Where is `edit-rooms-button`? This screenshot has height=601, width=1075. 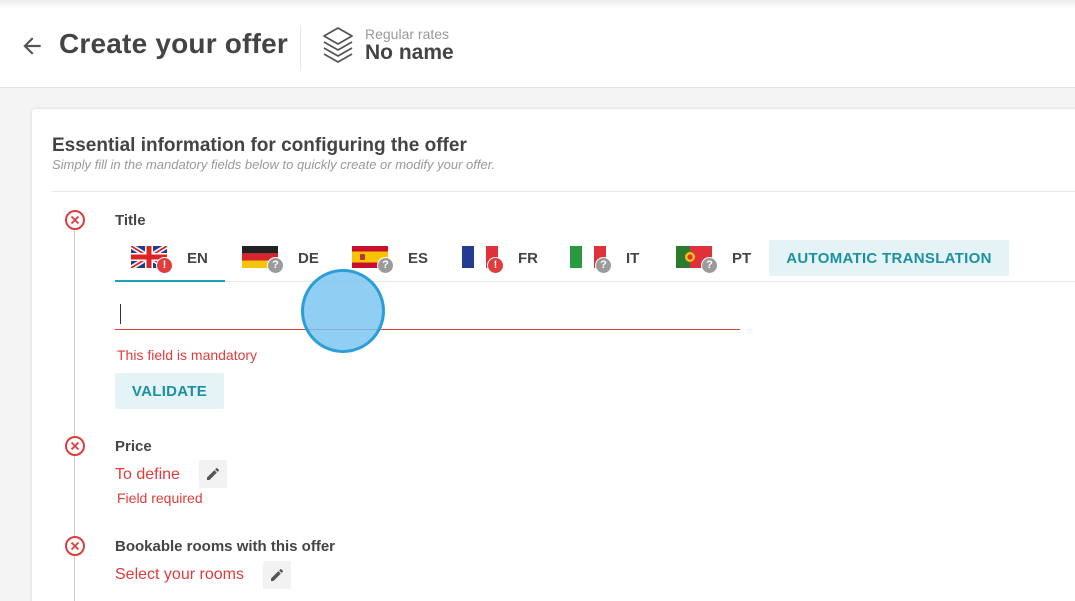 edit-rooms-button is located at coordinates (277, 575).